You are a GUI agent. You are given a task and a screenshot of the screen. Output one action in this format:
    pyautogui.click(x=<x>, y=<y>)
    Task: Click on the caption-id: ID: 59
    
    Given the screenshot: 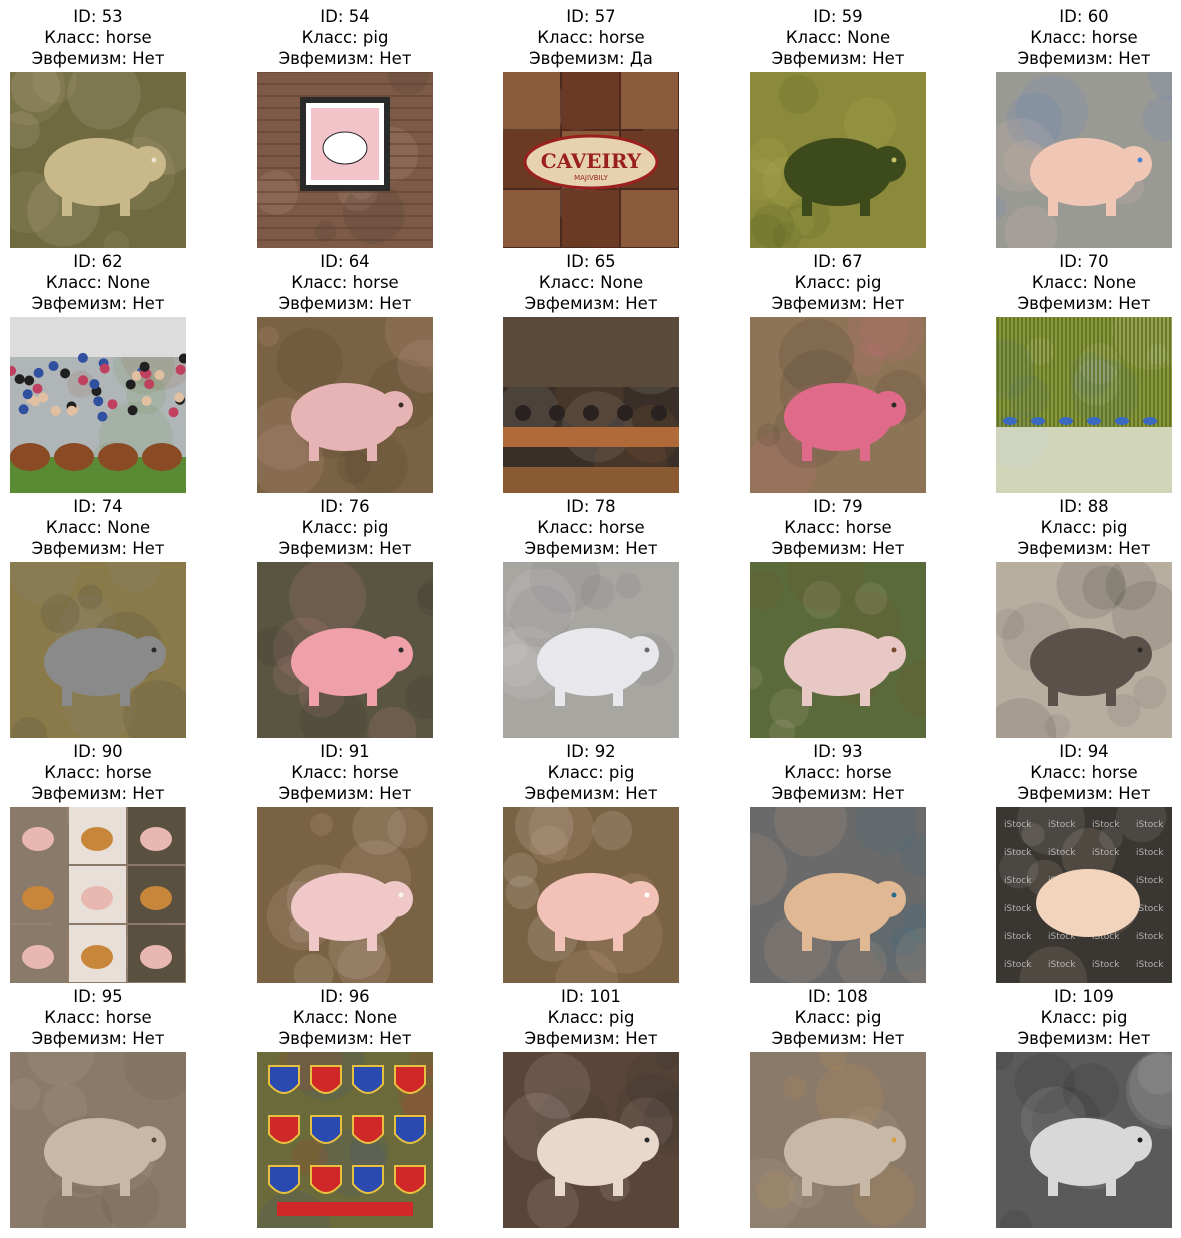 What is the action you would take?
    pyautogui.click(x=838, y=16)
    